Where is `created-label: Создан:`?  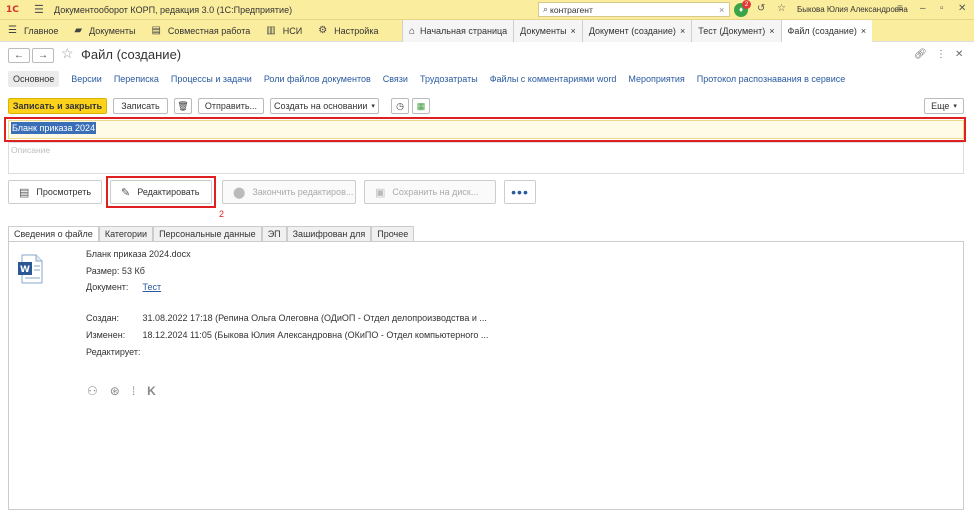 created-label: Создан: is located at coordinates (103, 318).